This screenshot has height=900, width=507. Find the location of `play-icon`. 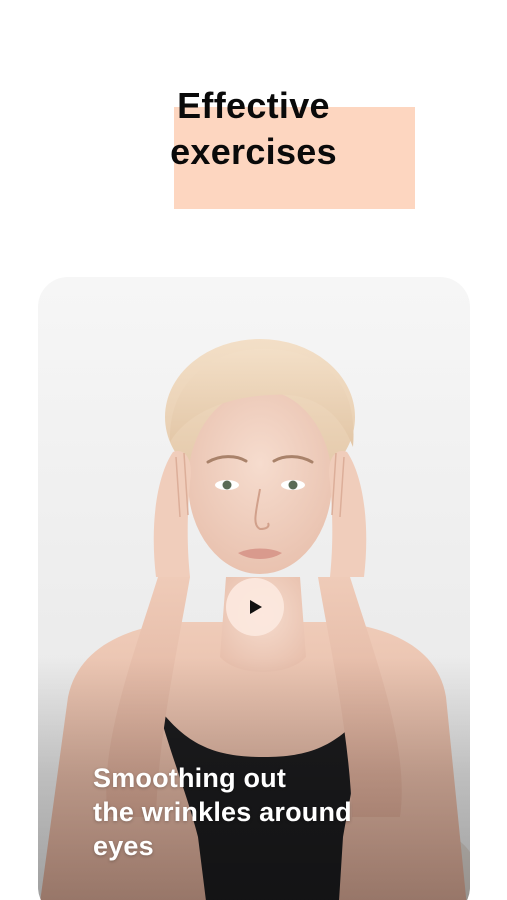

play-icon is located at coordinates (256, 607).